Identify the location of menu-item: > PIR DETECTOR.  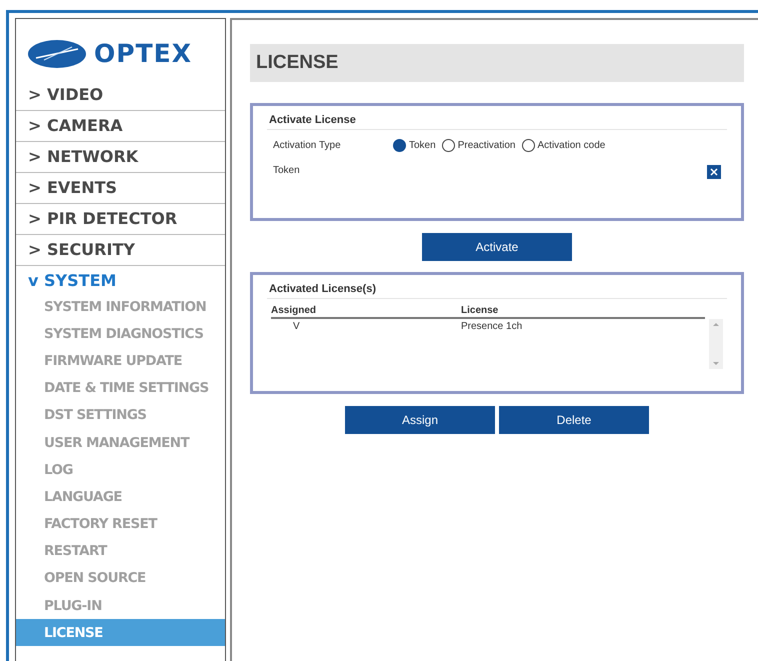
(120, 219).